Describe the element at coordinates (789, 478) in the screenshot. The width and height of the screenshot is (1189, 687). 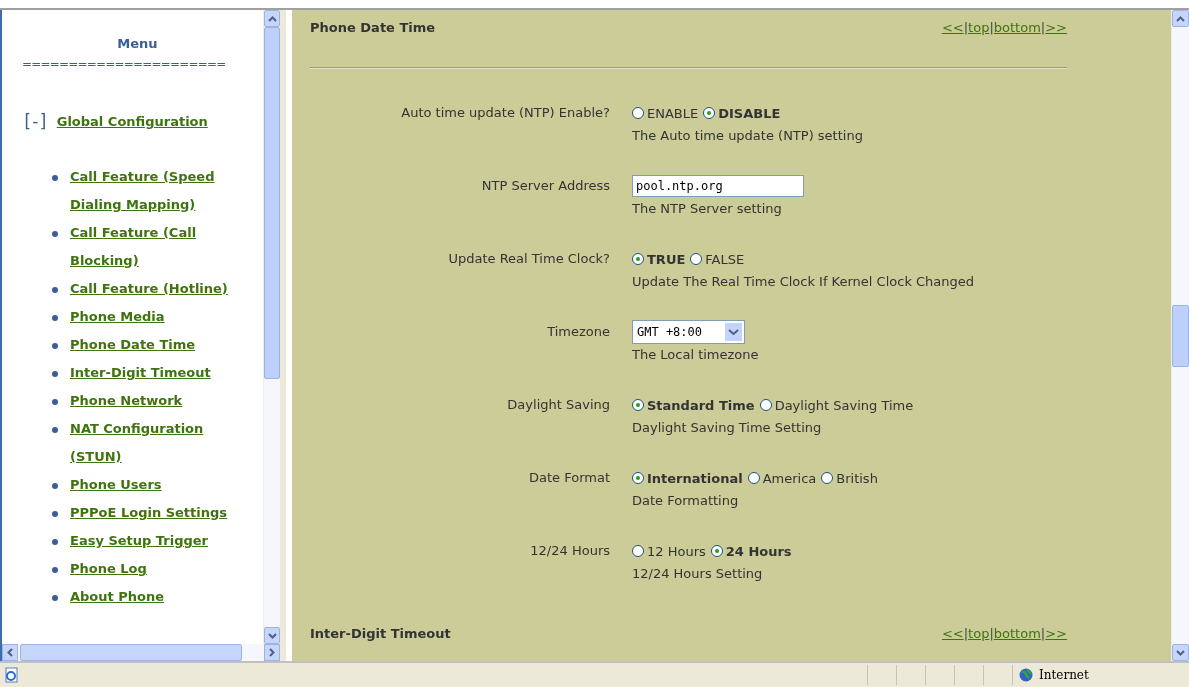
I see `radio-label: America` at that location.